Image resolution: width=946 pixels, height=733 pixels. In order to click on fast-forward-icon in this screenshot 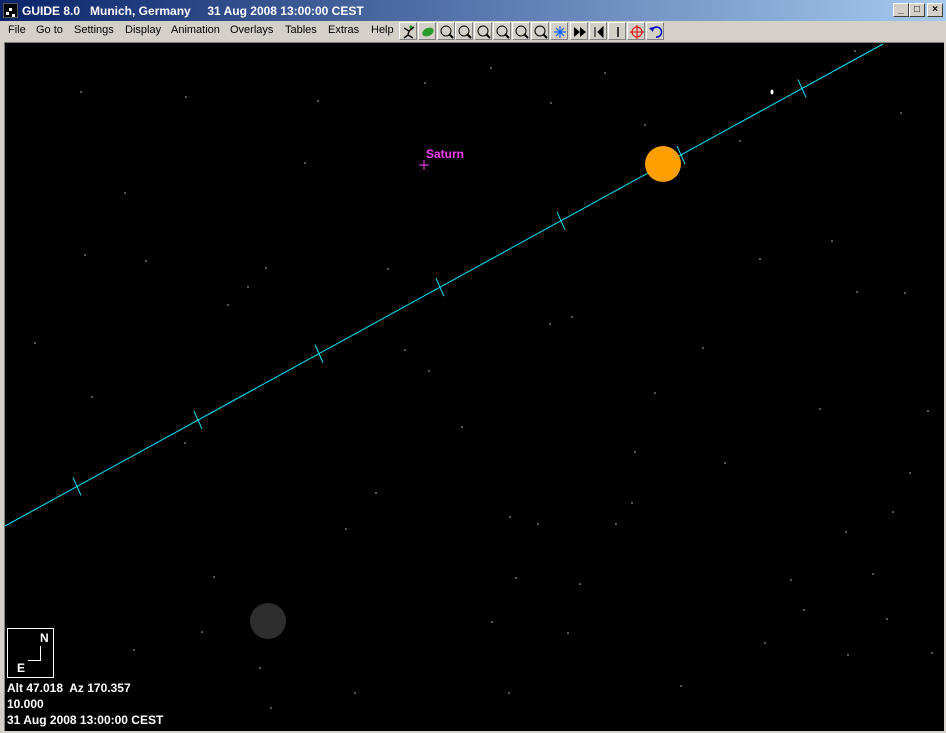, I will do `click(579, 31)`.